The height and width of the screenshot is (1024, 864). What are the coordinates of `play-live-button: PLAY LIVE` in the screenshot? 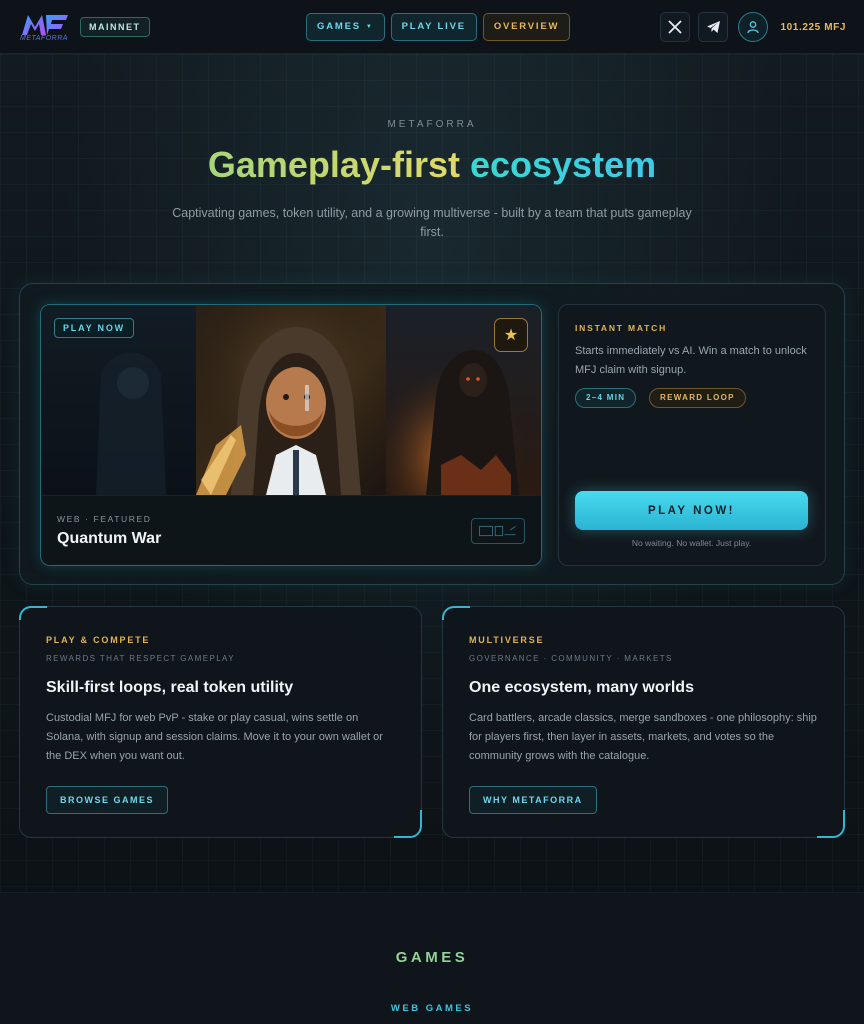 It's located at (433, 27).